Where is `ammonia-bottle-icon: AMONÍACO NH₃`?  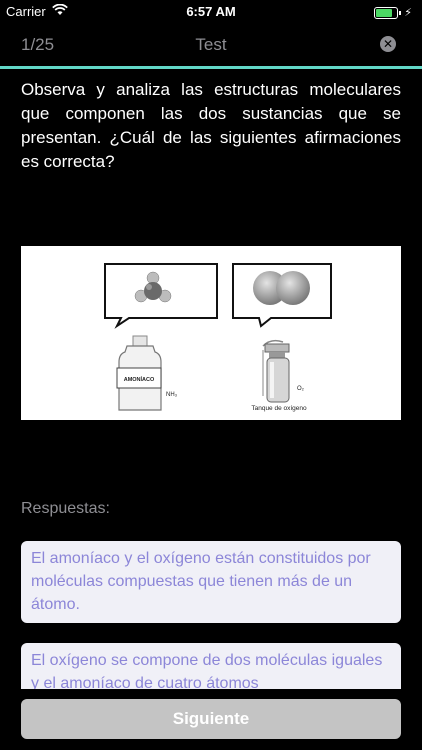 ammonia-bottle-icon: AMONÍACO NH₃ is located at coordinates (147, 373).